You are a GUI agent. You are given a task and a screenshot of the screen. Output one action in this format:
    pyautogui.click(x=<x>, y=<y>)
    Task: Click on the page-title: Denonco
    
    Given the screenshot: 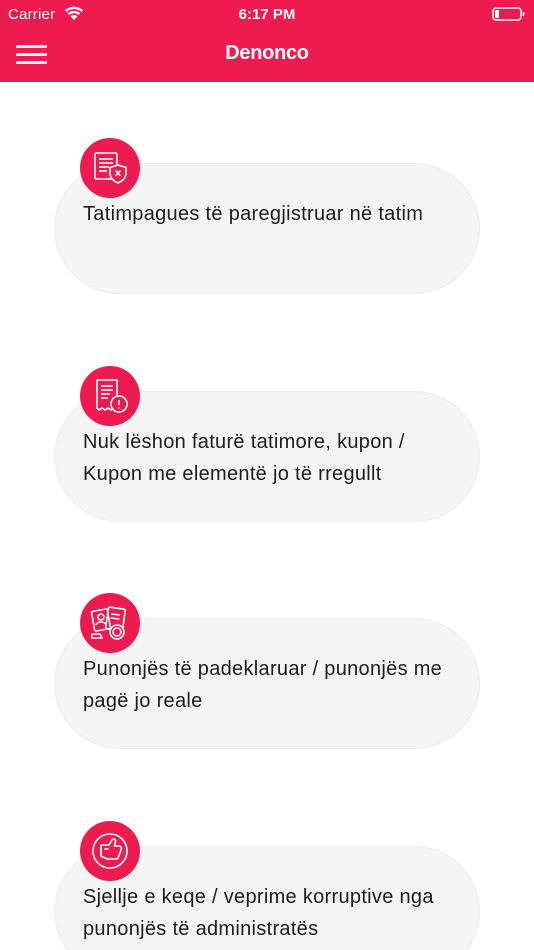 What is the action you would take?
    pyautogui.click(x=267, y=53)
    